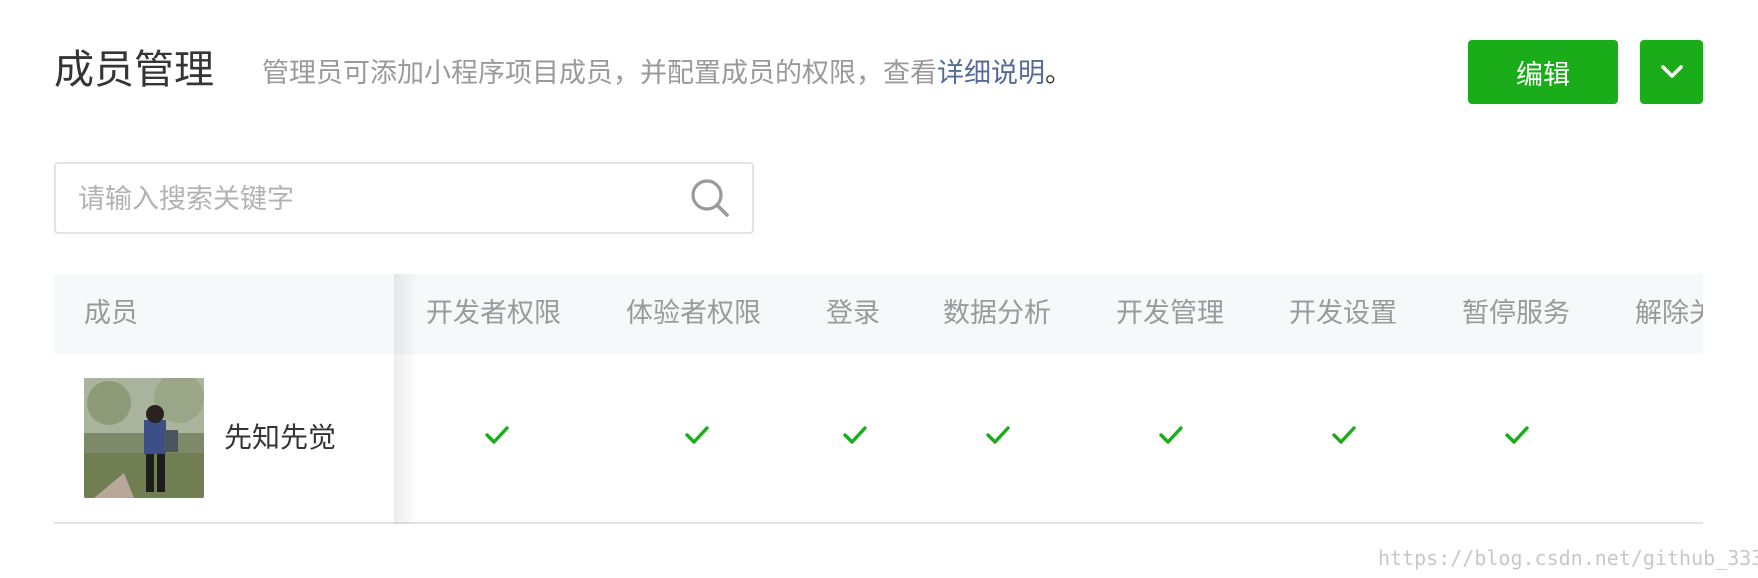 The image size is (1758, 578). I want to click on column-header-login: 登录, so click(853, 313).